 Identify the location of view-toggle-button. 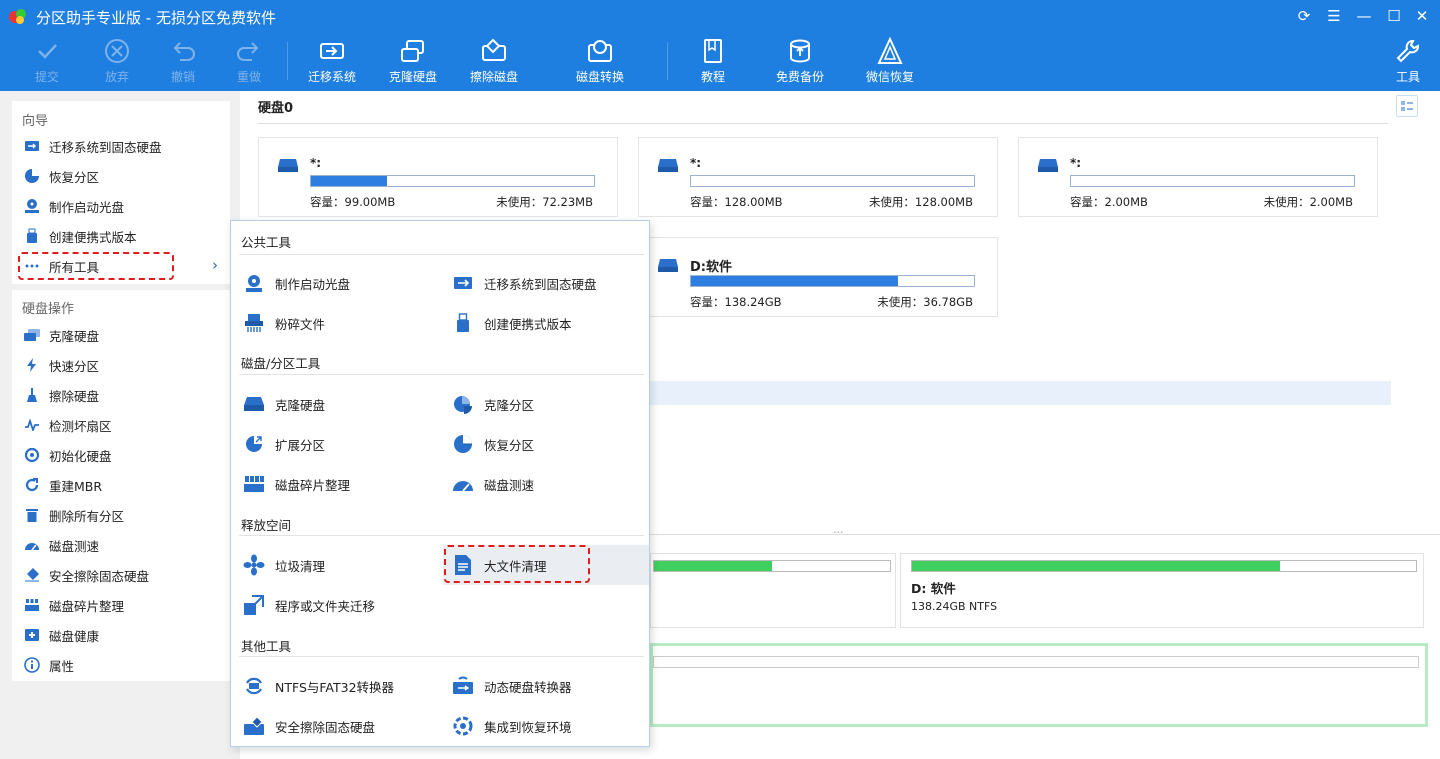
(1407, 106).